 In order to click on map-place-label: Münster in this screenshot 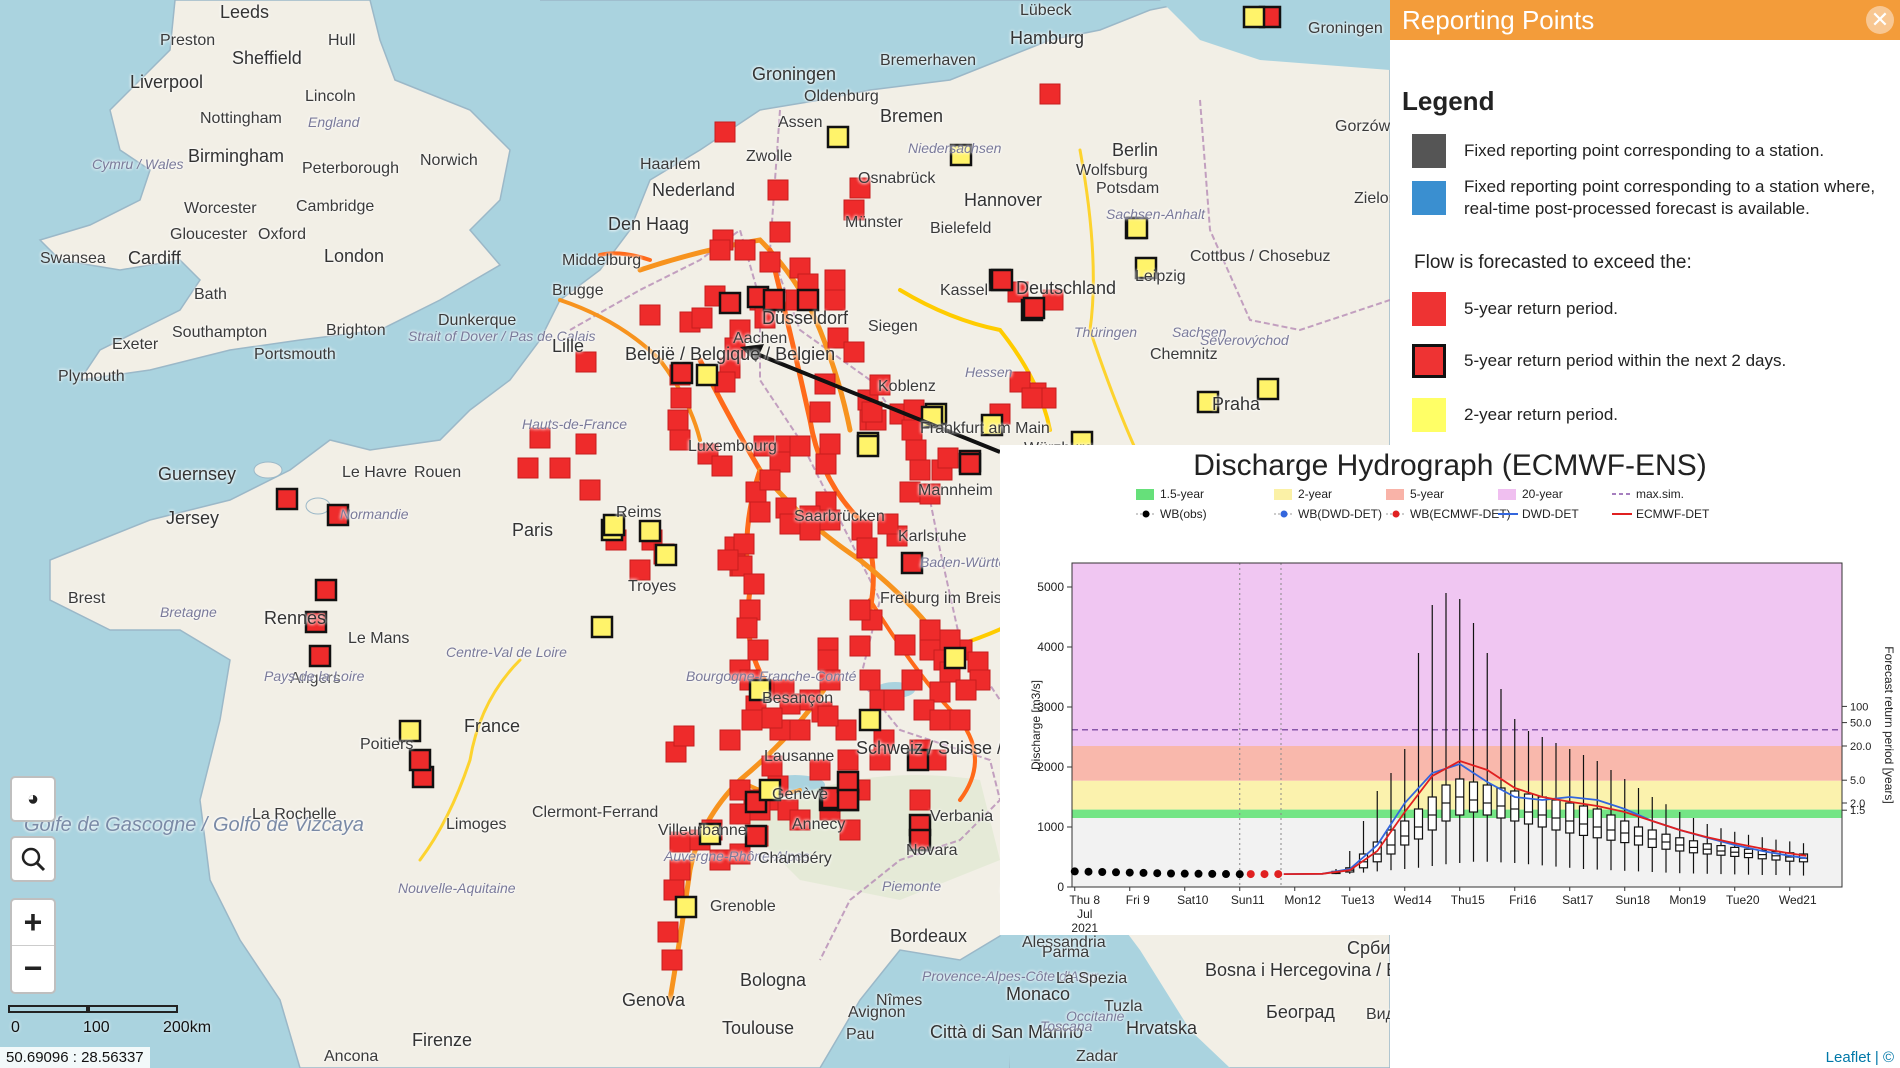, I will do `click(874, 222)`.